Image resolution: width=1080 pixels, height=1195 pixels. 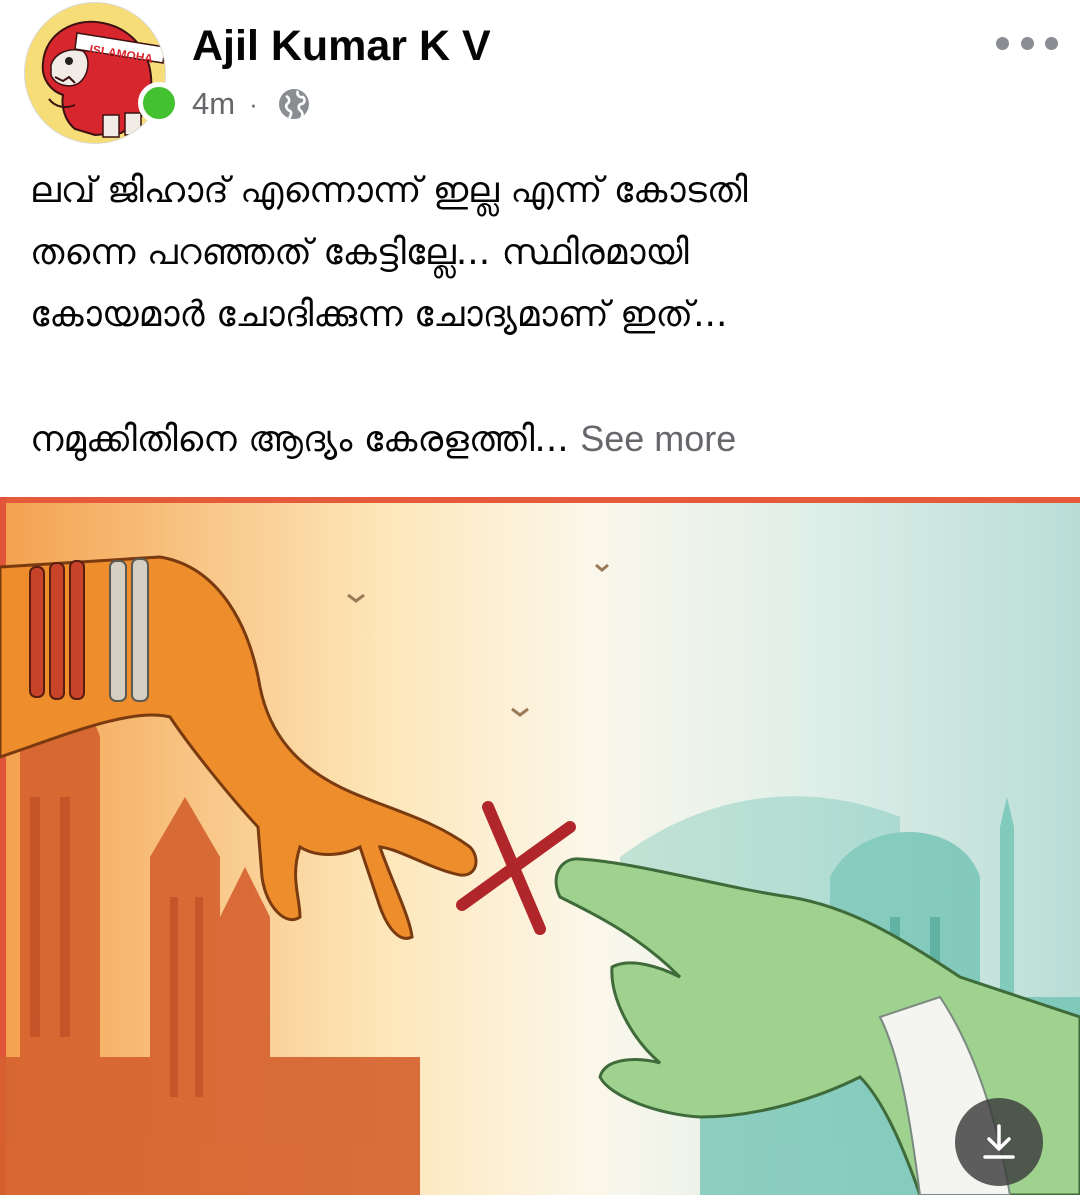 I want to click on author-name: Ajil Kumar K V, so click(x=341, y=46).